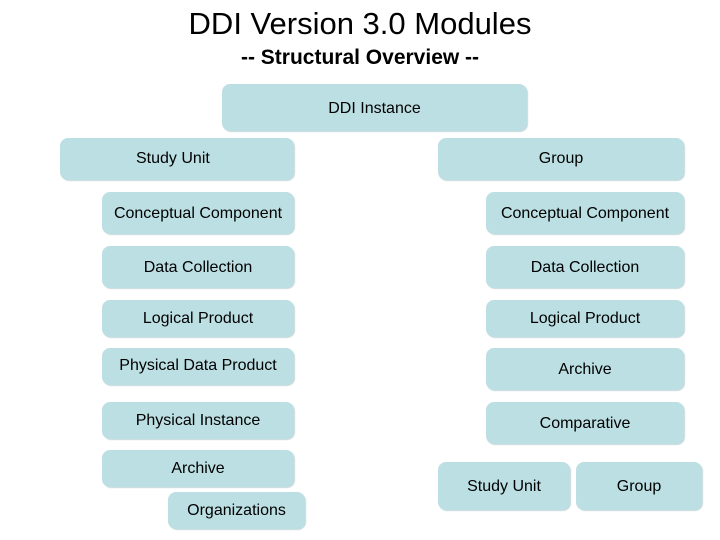  I want to click on study-unit-archive: Archive, so click(198, 468).